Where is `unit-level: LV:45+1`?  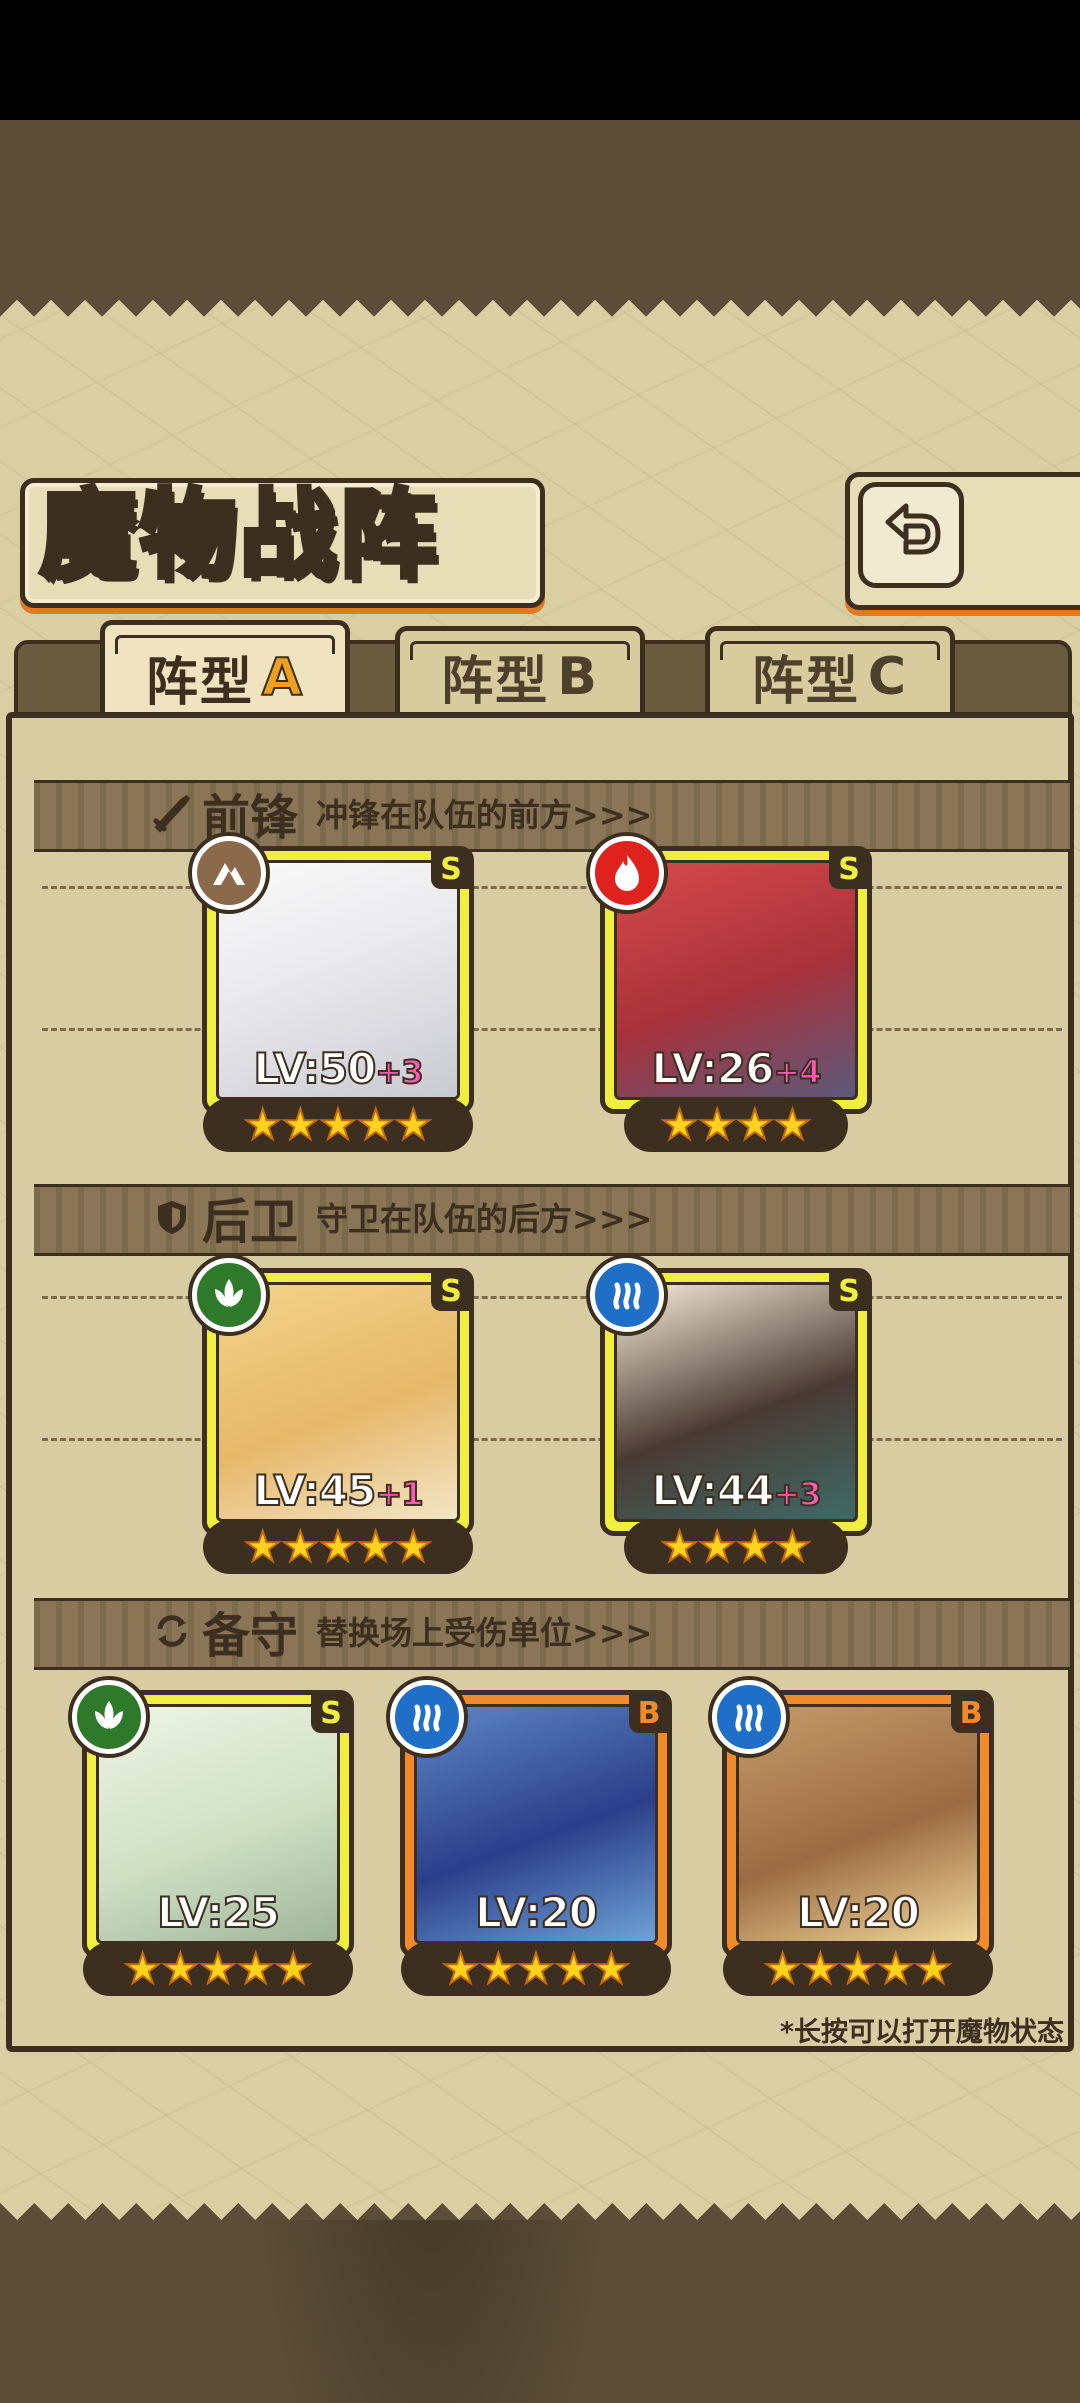 unit-level: LV:45+1 is located at coordinates (338, 1490).